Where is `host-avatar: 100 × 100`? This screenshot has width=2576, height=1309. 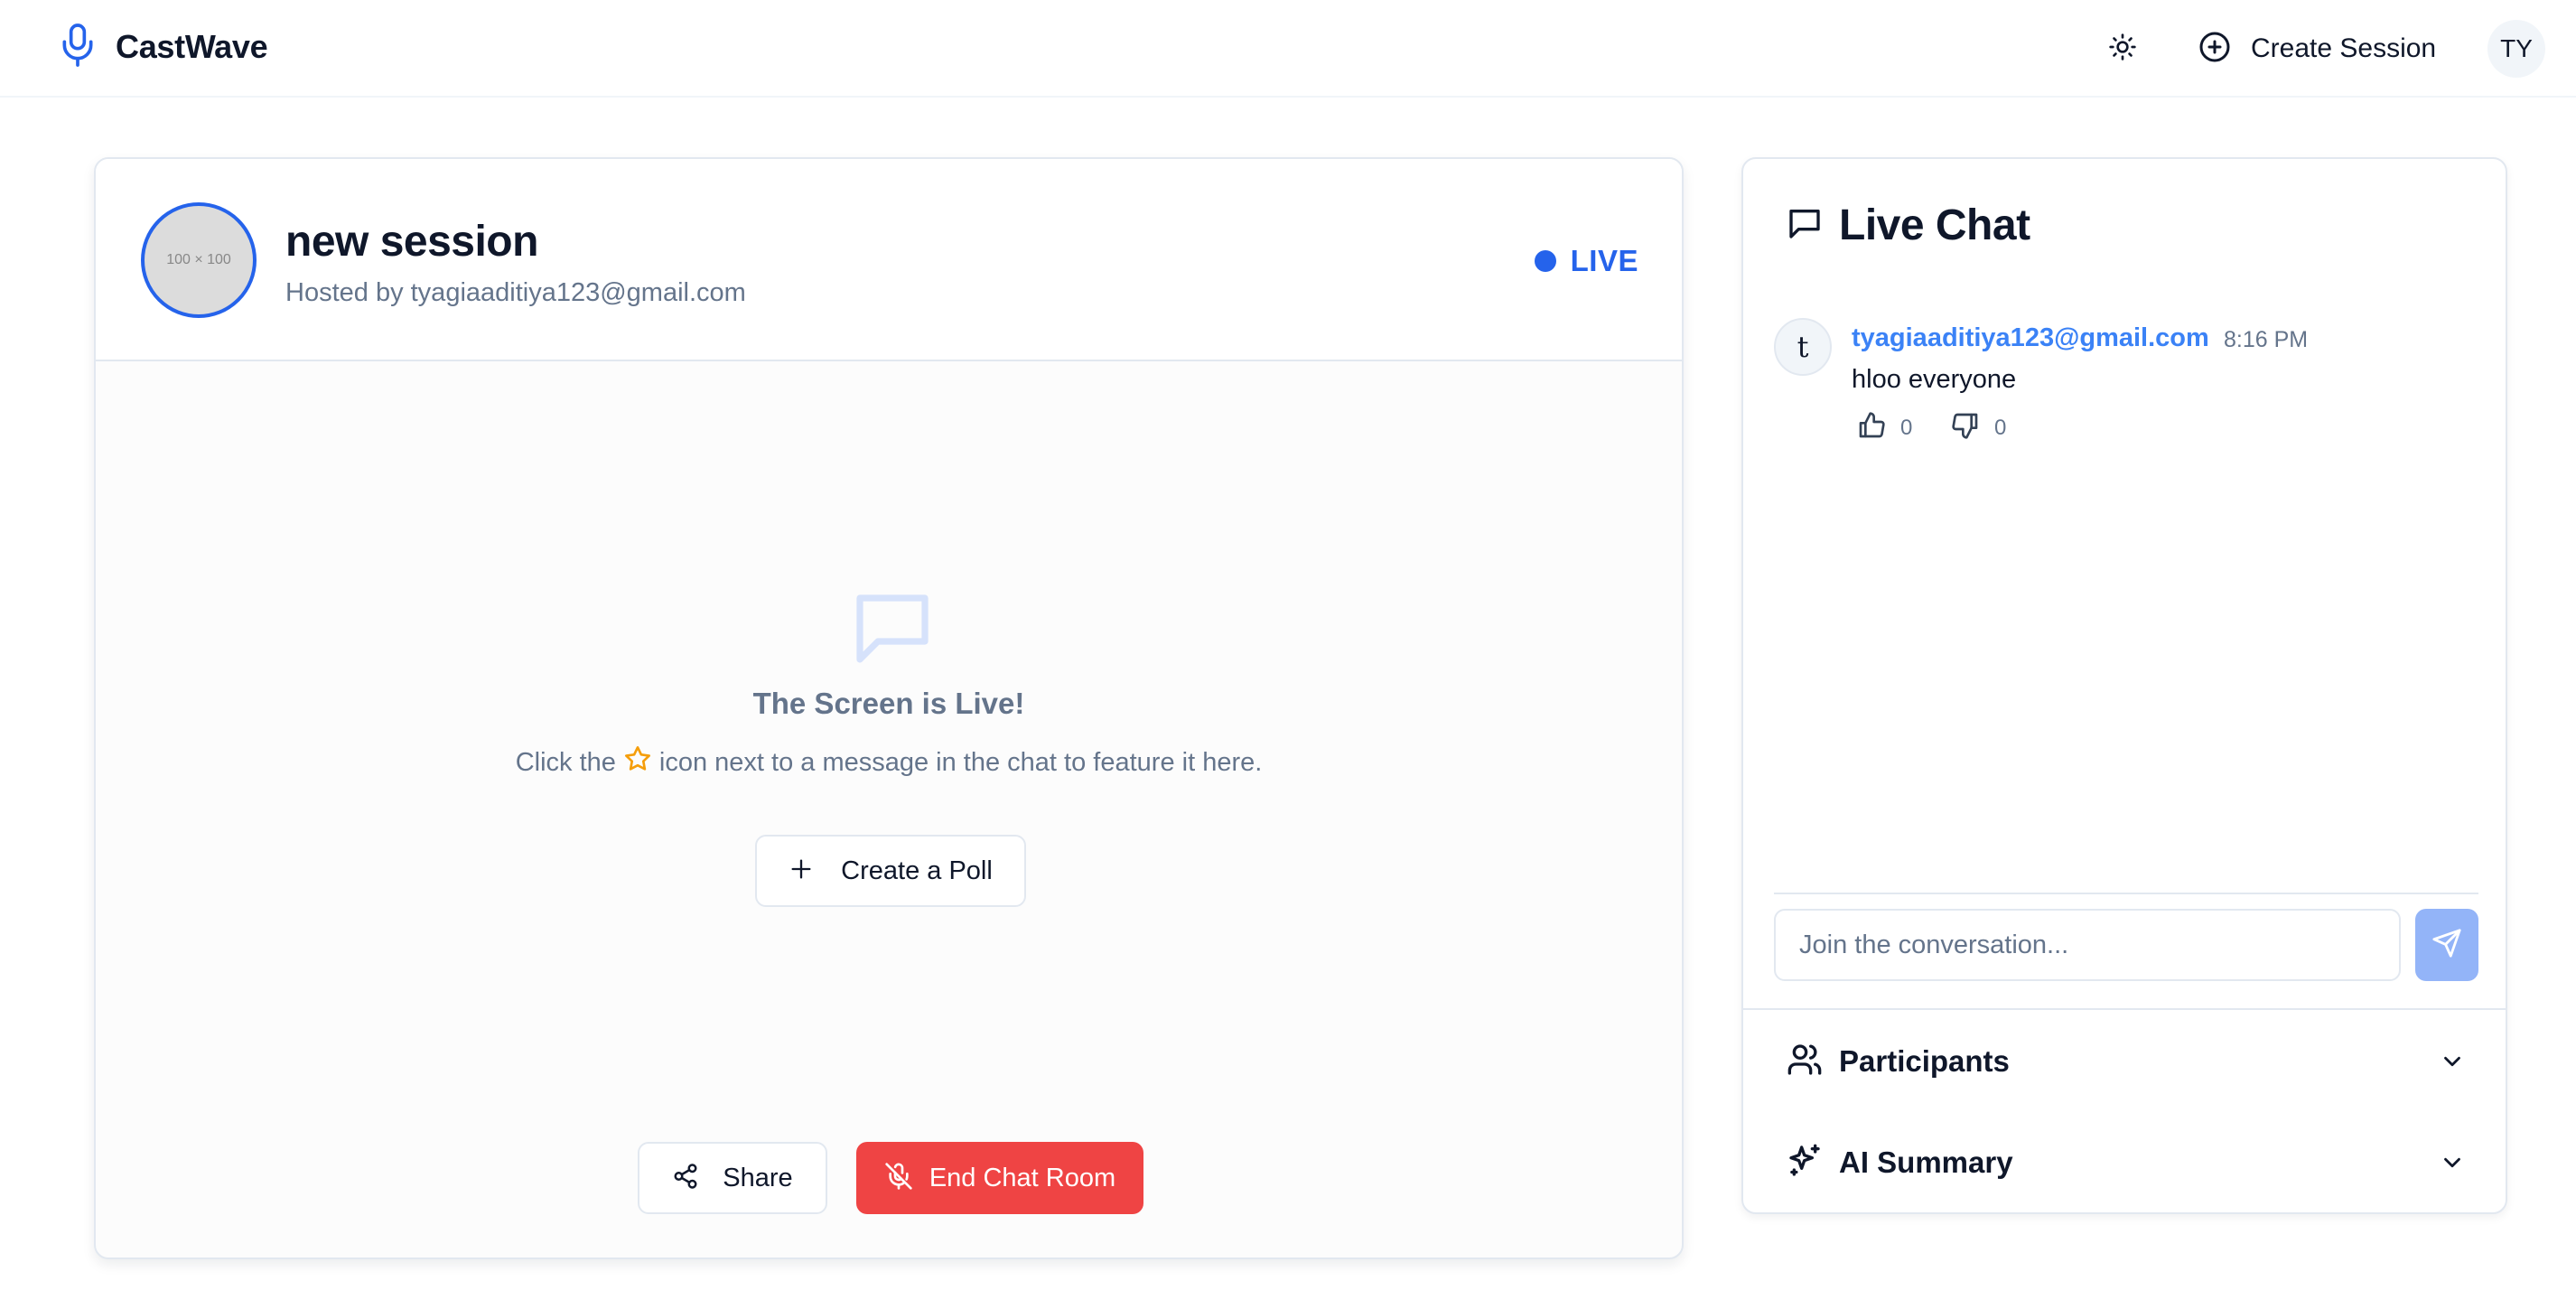 host-avatar: 100 × 100 is located at coordinates (199, 260).